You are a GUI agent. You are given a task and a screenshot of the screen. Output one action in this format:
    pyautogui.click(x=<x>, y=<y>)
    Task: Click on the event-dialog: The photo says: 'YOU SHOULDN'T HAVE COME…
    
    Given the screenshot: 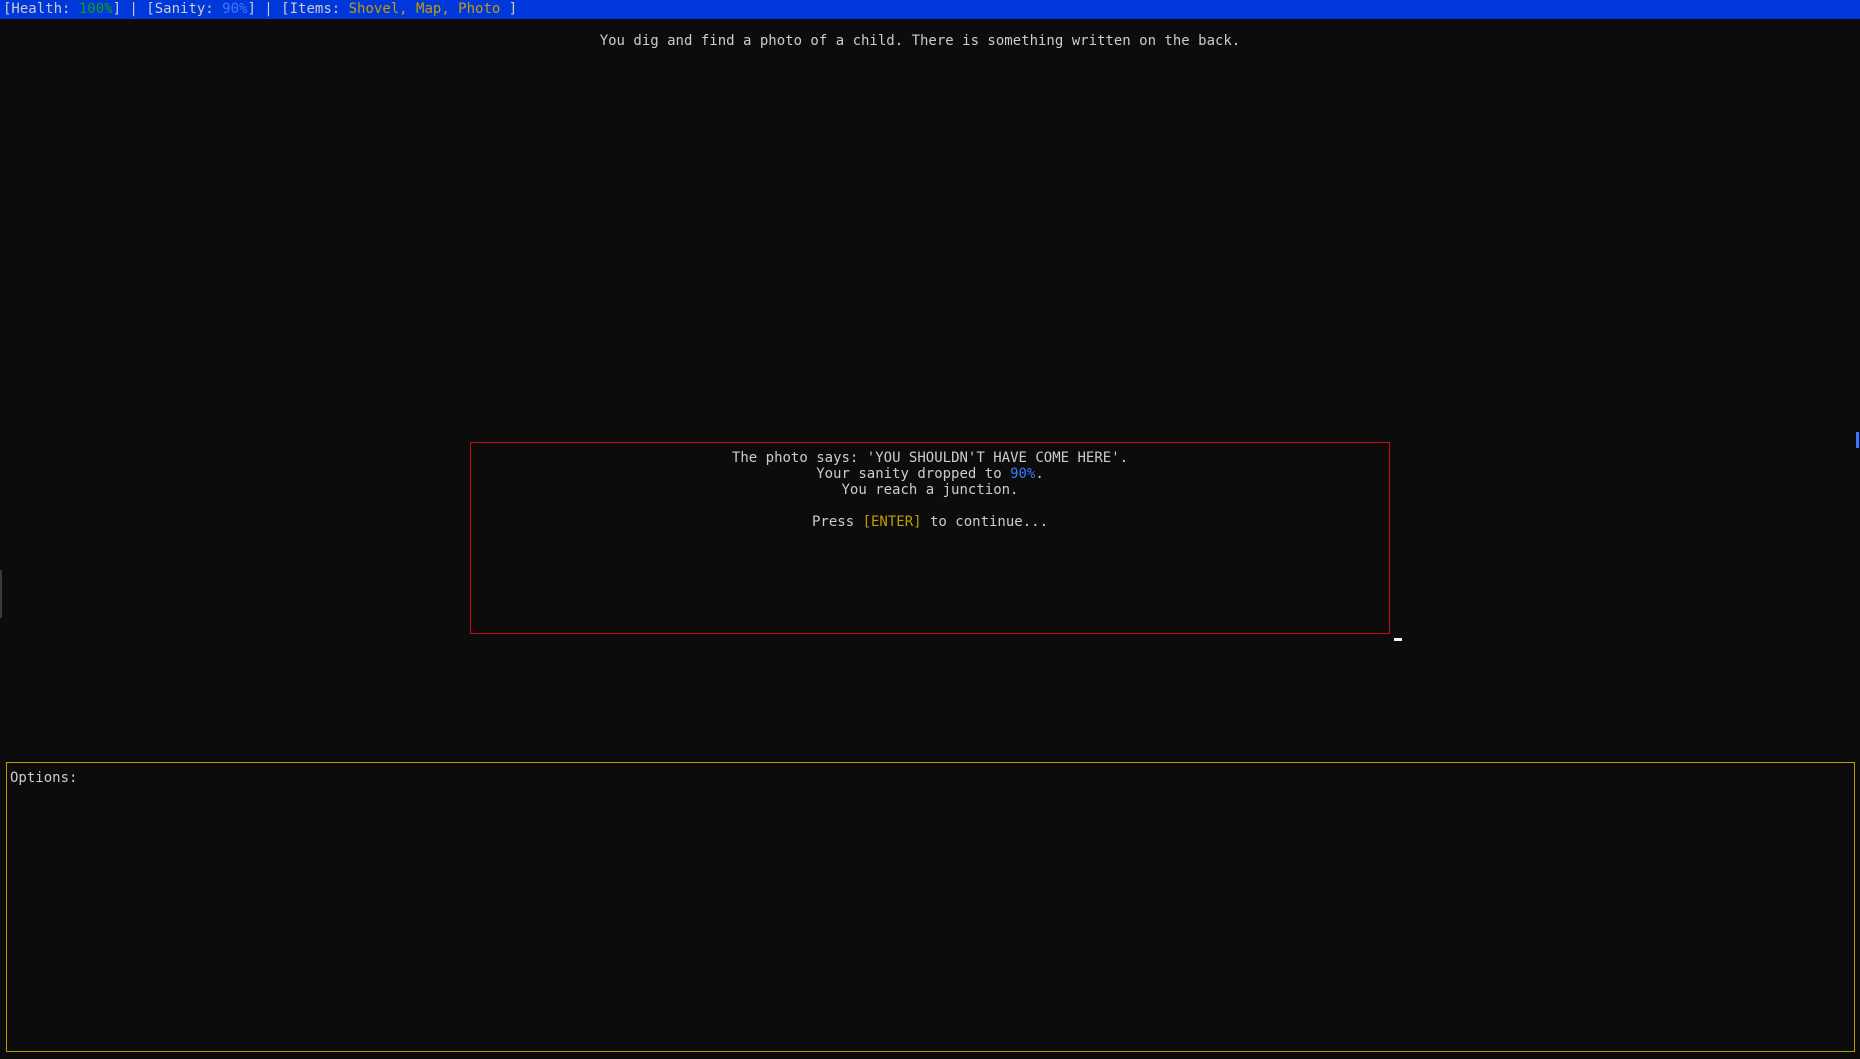 What is the action you would take?
    pyautogui.click(x=930, y=538)
    